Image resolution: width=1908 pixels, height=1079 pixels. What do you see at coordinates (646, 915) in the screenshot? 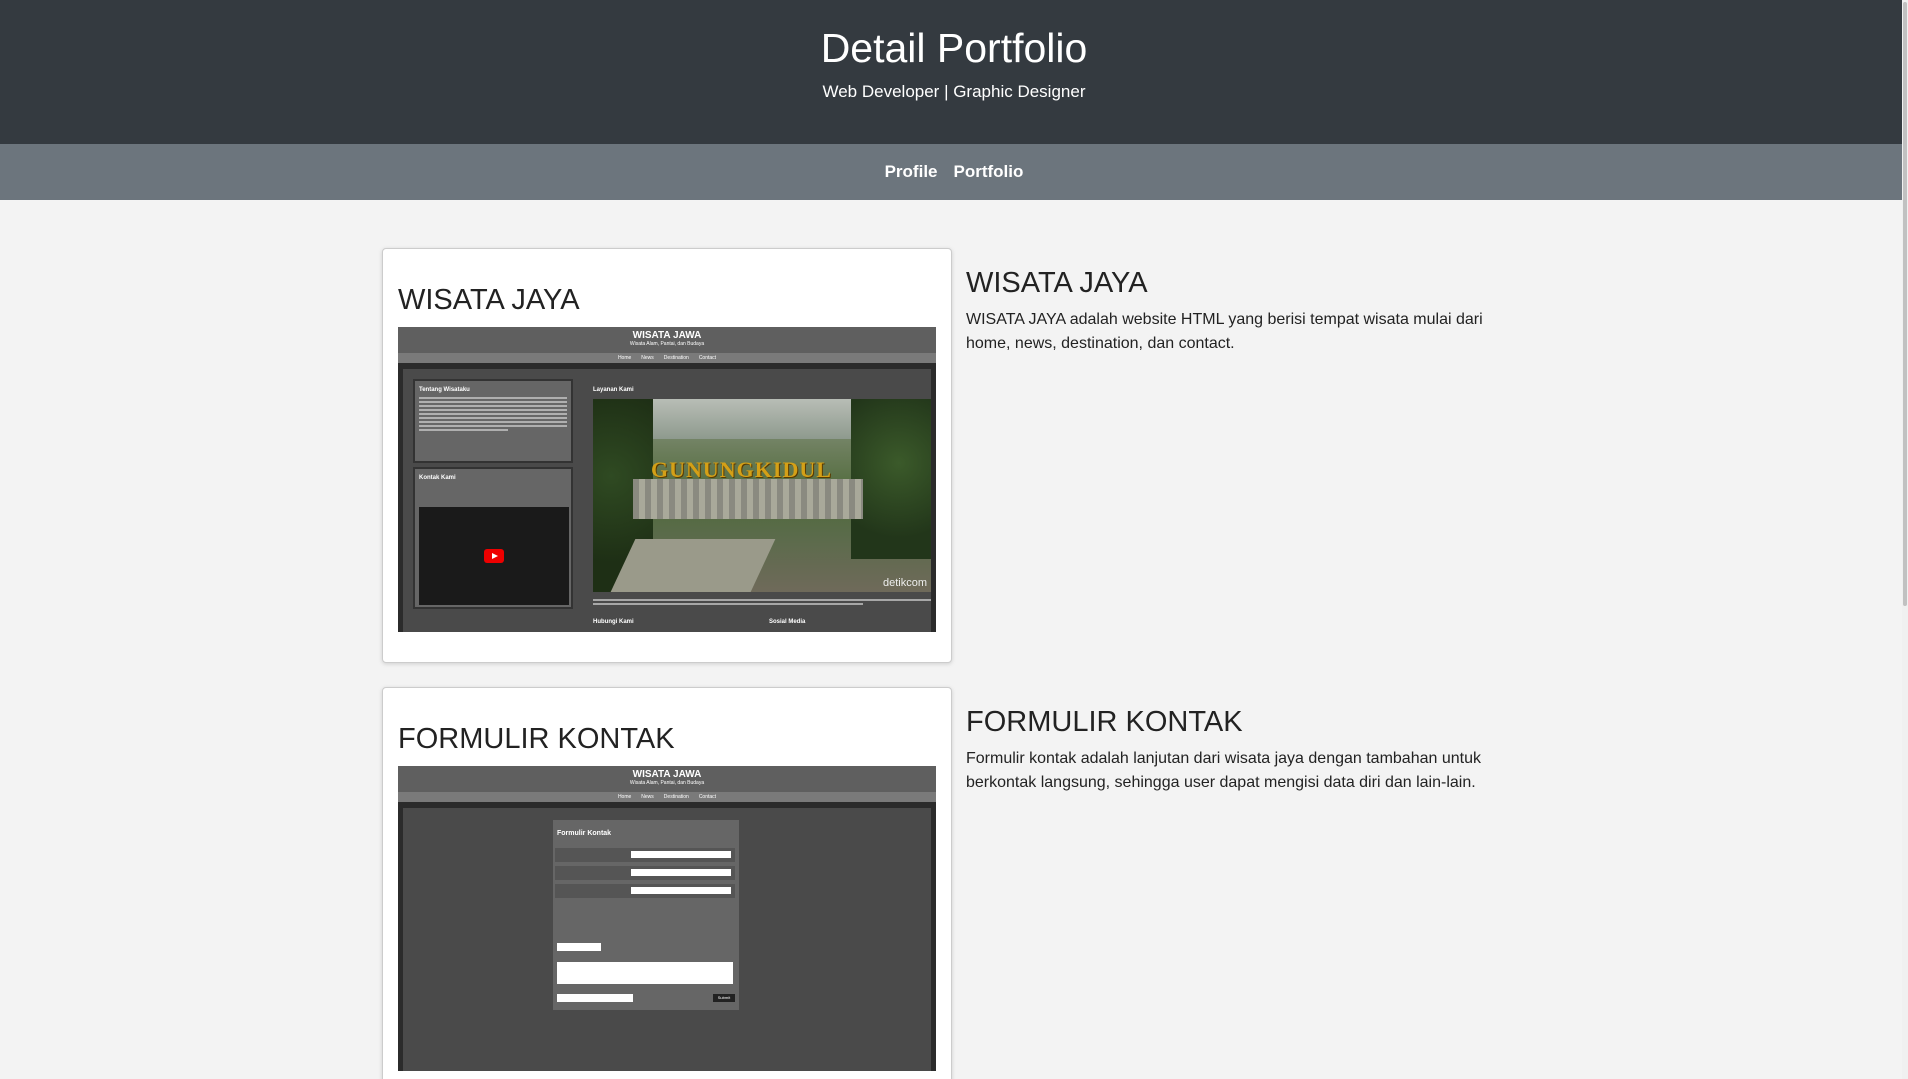
I see `screenshot-form: Formulir Kontak Submit` at bounding box center [646, 915].